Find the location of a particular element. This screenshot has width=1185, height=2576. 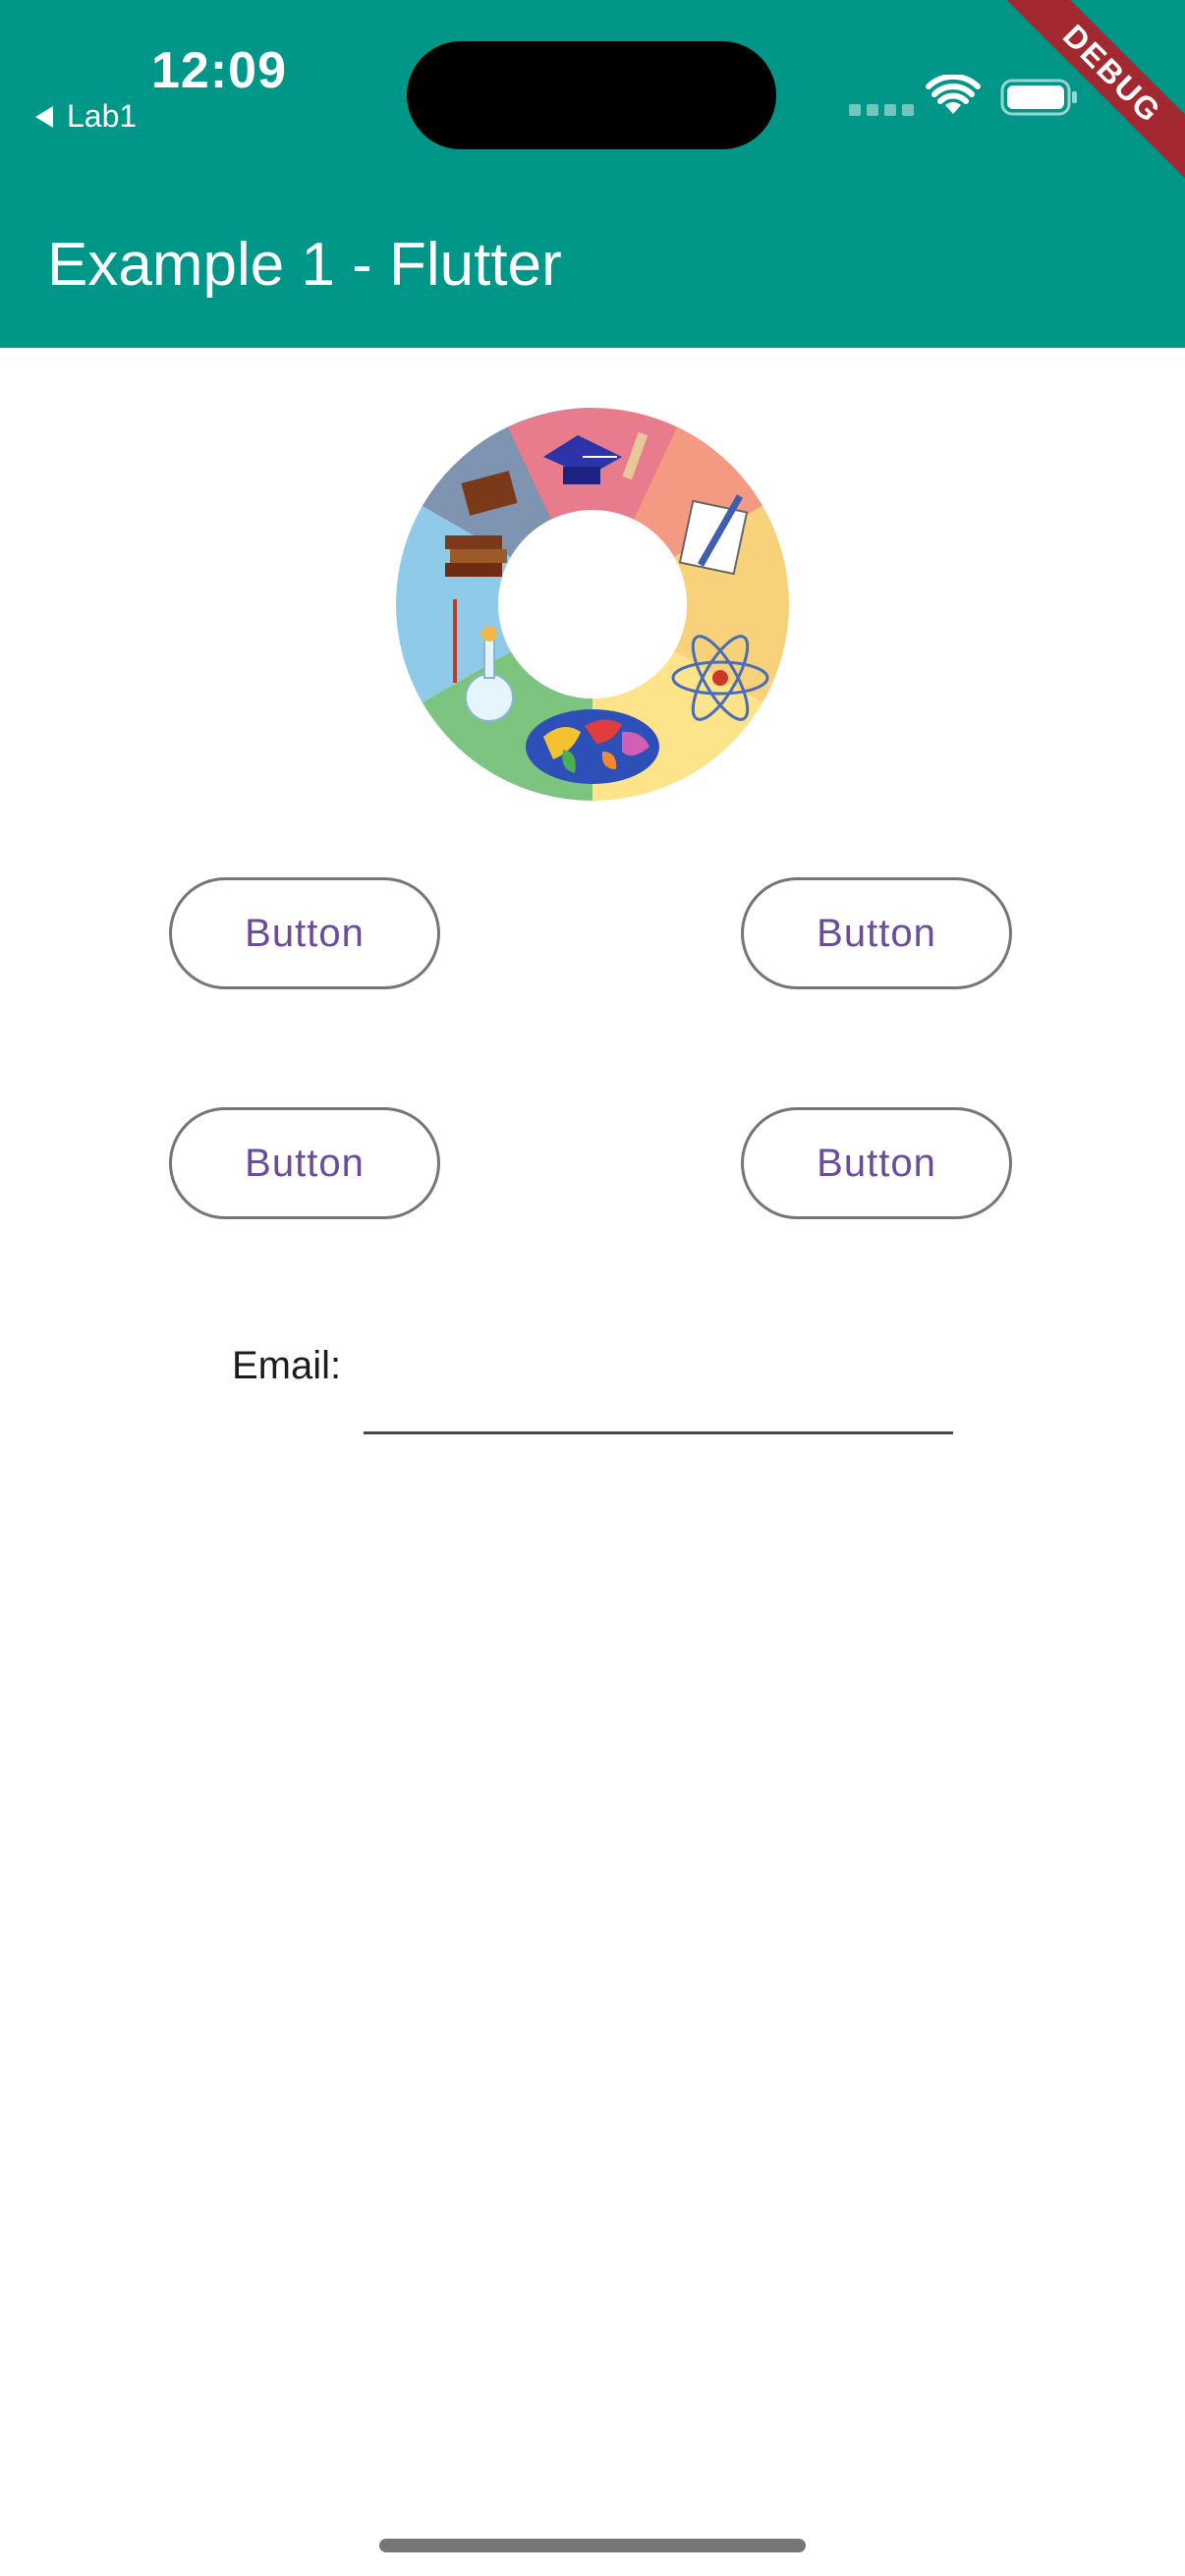

email-field is located at coordinates (658, 1380).